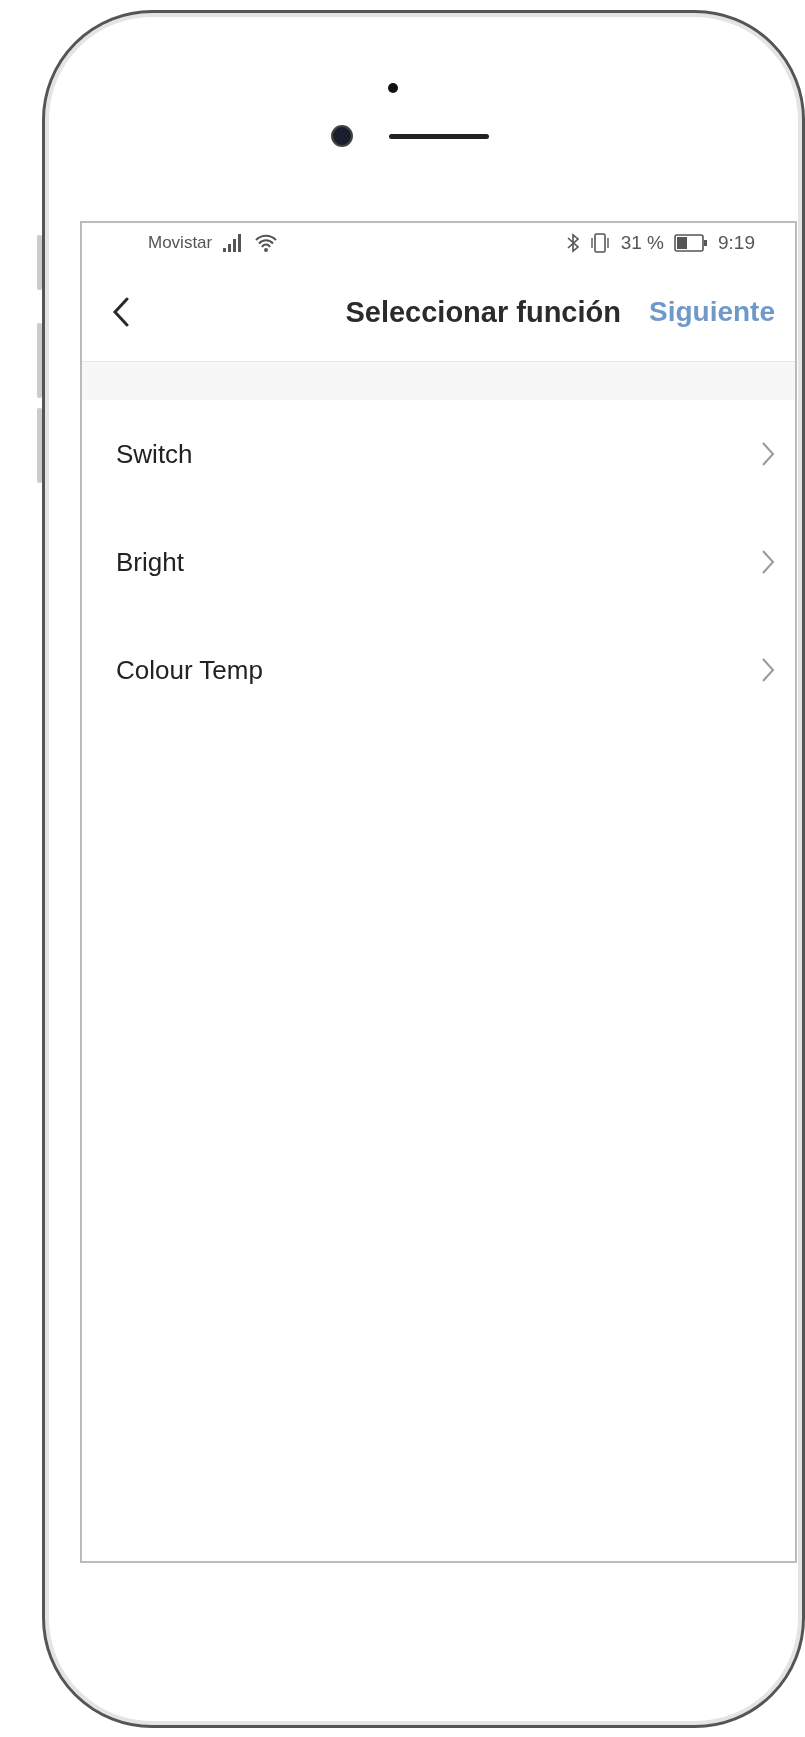  I want to click on battery-percent: 31 %, so click(642, 243).